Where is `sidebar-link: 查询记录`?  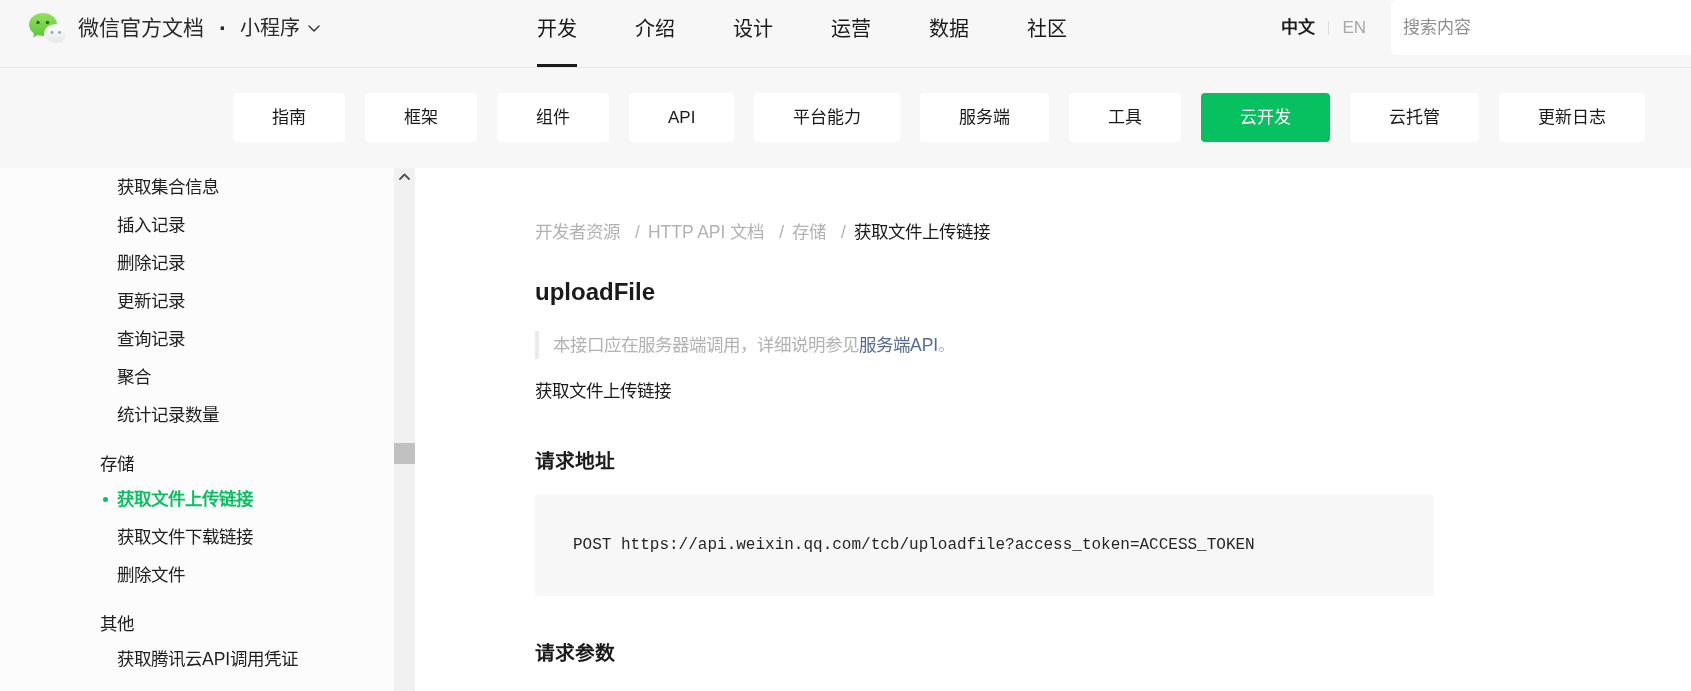
sidebar-link: 查询记录 is located at coordinates (151, 339).